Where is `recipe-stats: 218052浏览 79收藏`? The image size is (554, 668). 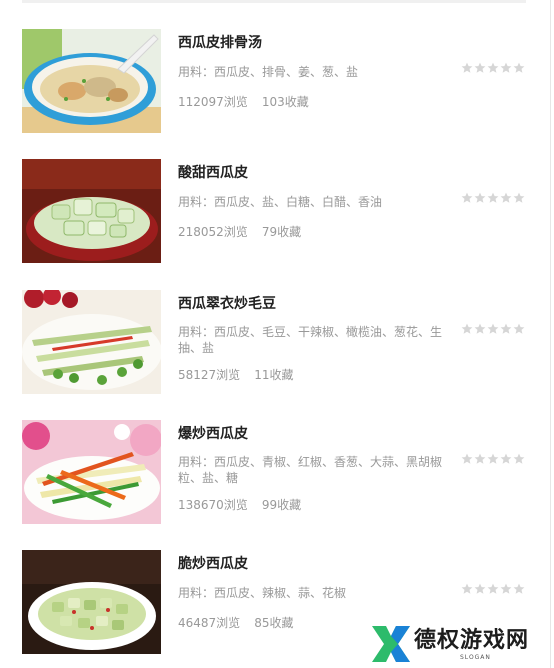
recipe-stats: 218052浏览 79收藏 is located at coordinates (239, 231).